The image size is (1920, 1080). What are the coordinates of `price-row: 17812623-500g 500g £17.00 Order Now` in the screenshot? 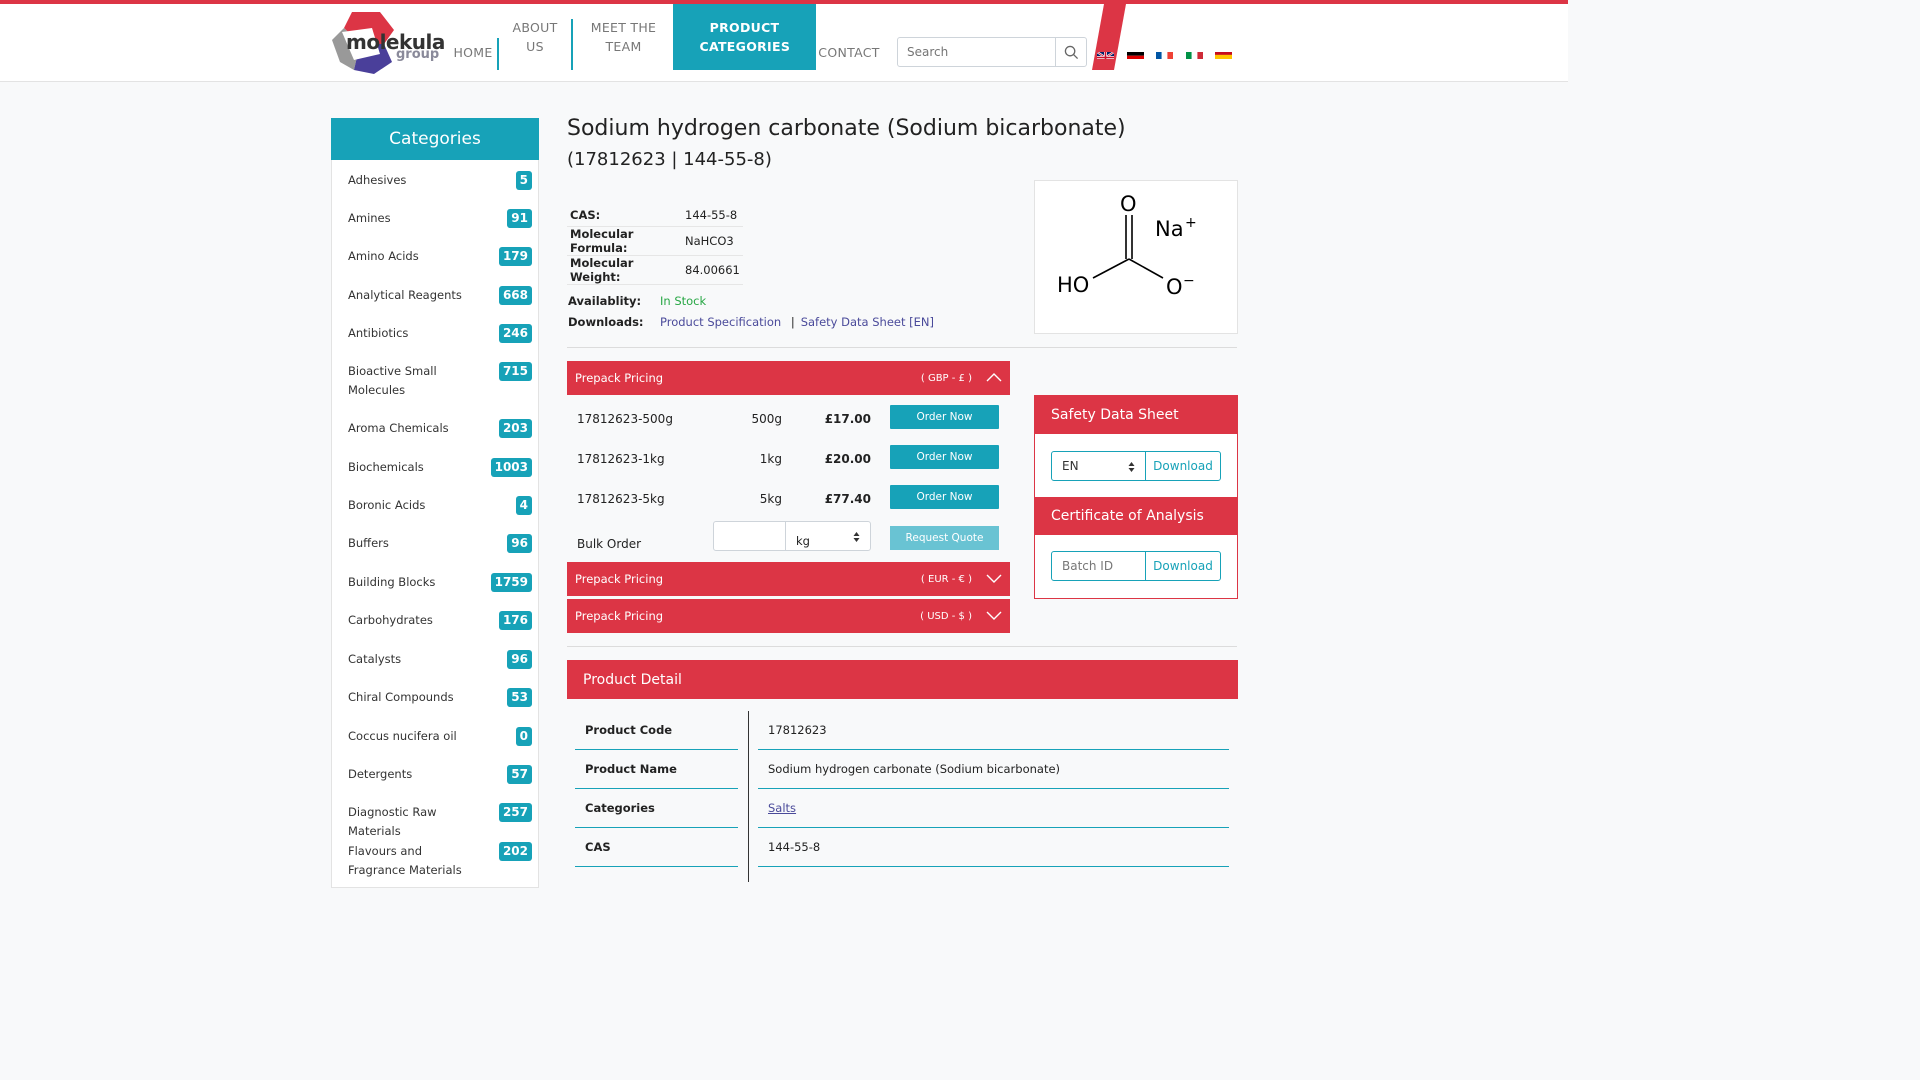 It's located at (788, 420).